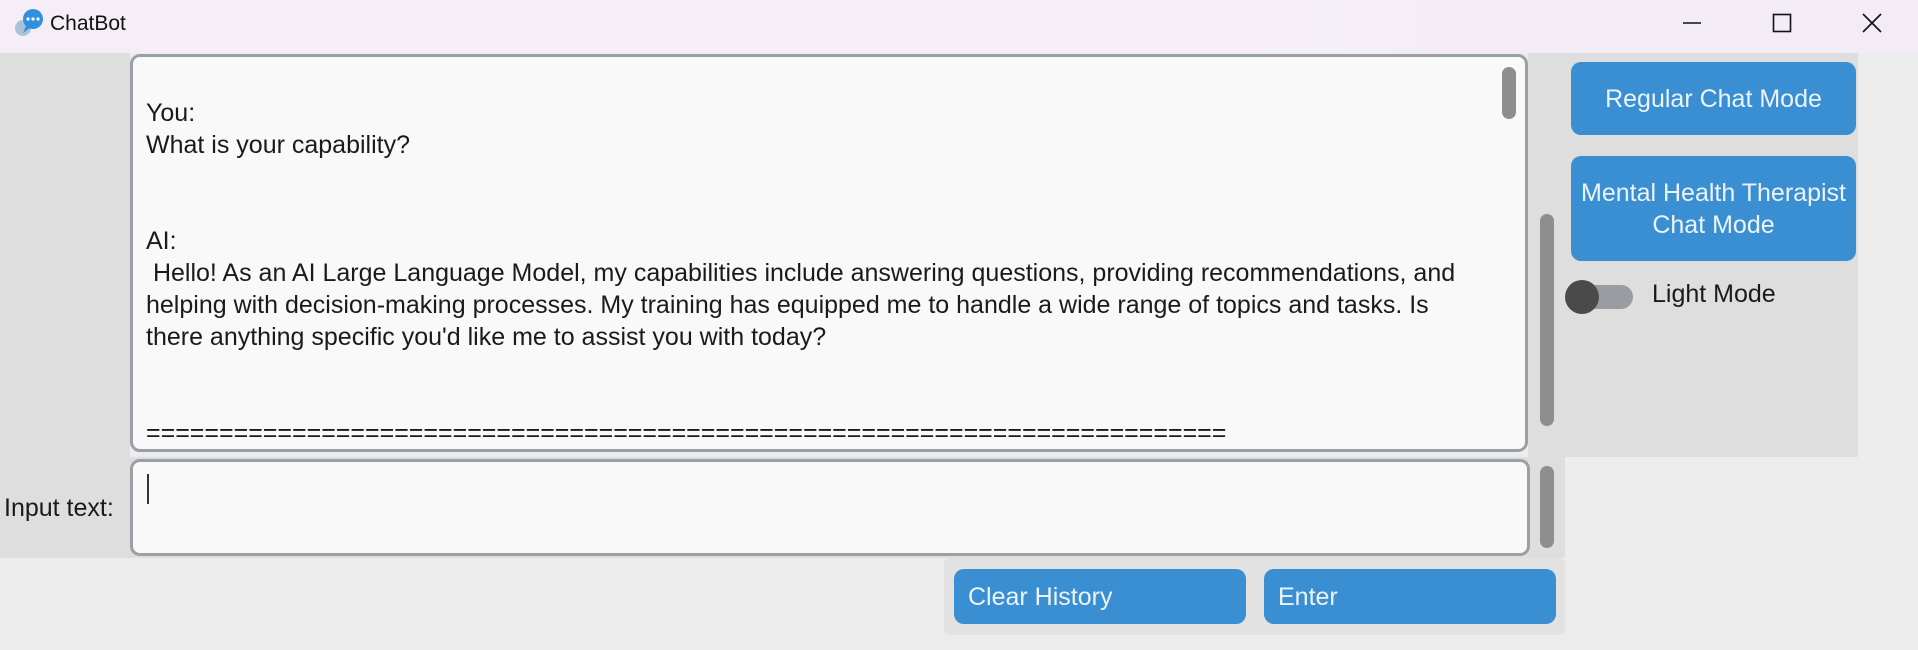  Describe the element at coordinates (1713, 208) in the screenshot. I see `therapist-chat-mode-button: Mental Health Therapist Chat Mode` at that location.